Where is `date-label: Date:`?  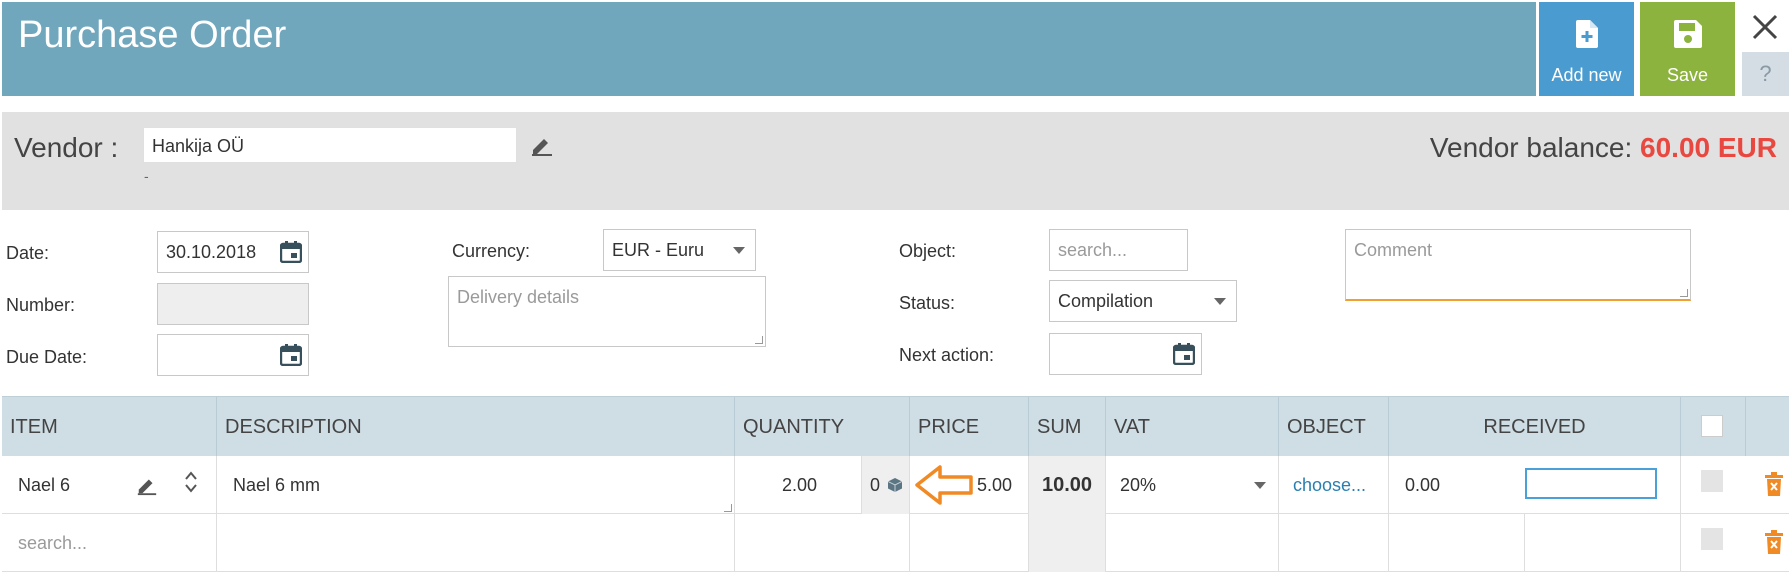 date-label: Date: is located at coordinates (28, 253).